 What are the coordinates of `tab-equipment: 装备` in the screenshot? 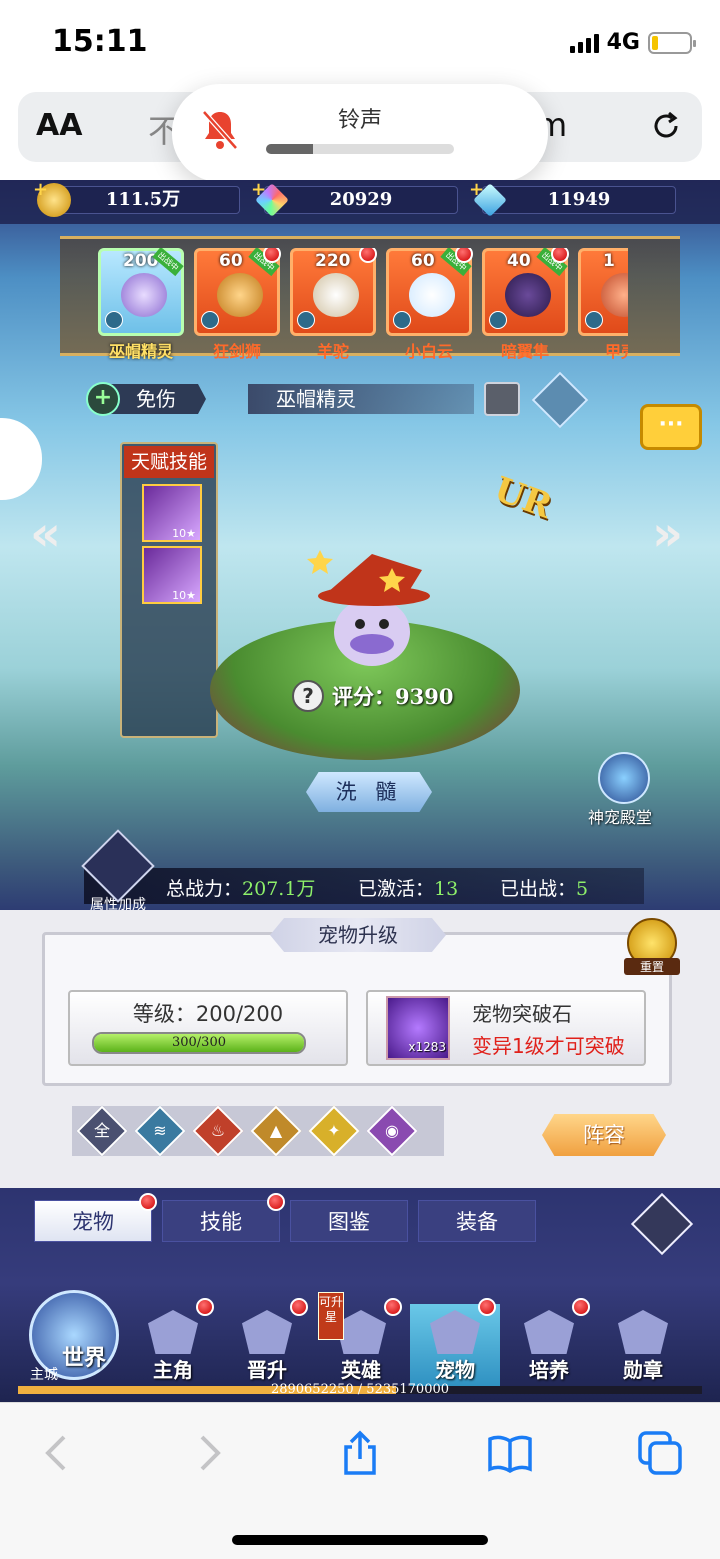 It's located at (477, 1221).